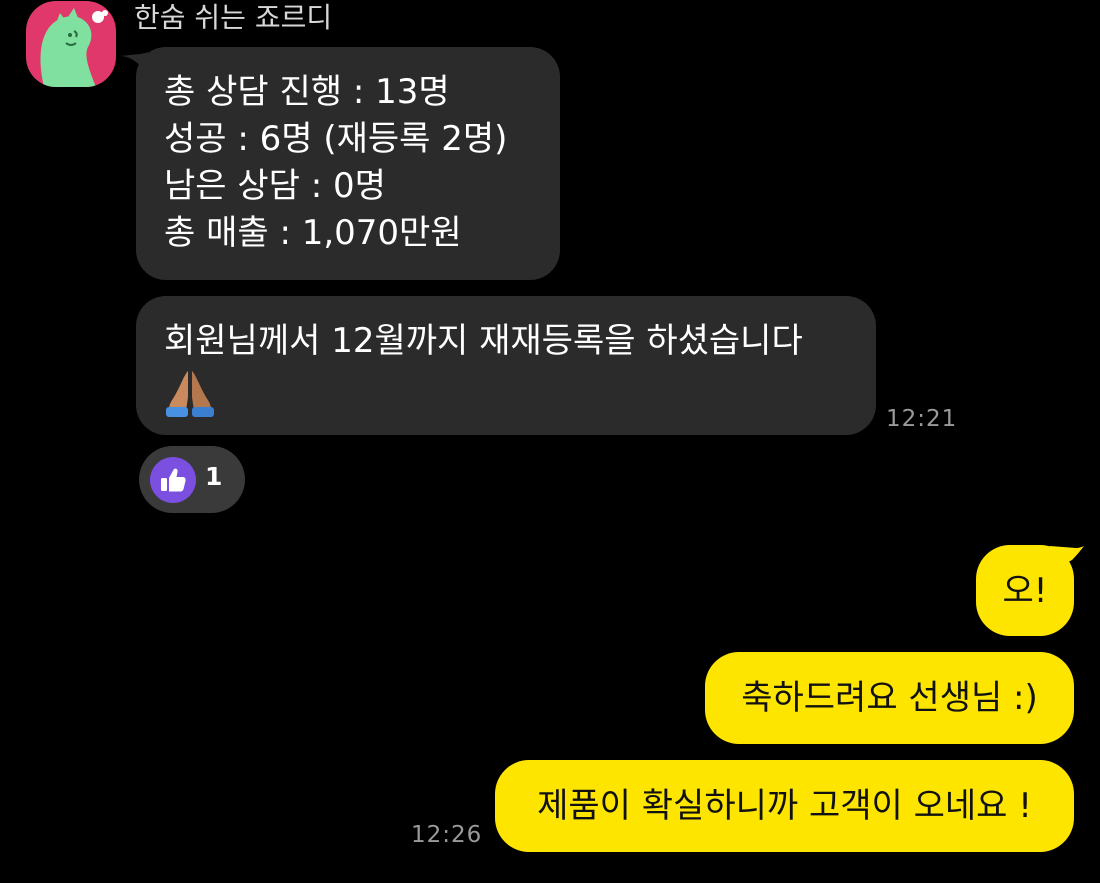 Image resolution: width=1100 pixels, height=883 pixels. I want to click on message-text: 축하드려요 선생님 :), so click(889, 698).